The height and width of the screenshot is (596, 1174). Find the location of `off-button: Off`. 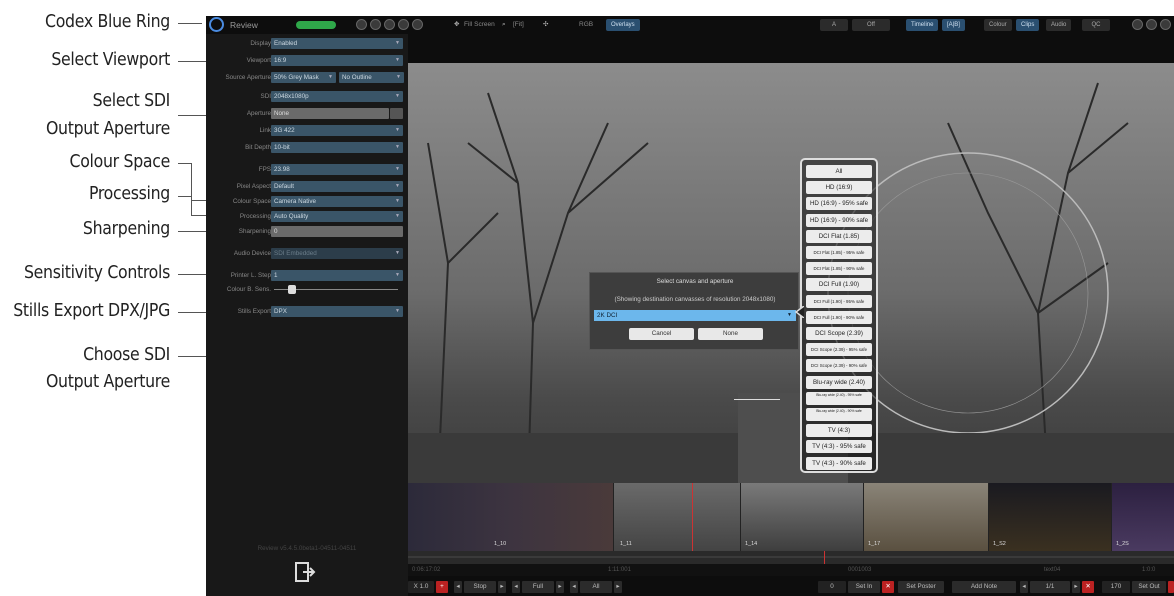

off-button: Off is located at coordinates (871, 25).